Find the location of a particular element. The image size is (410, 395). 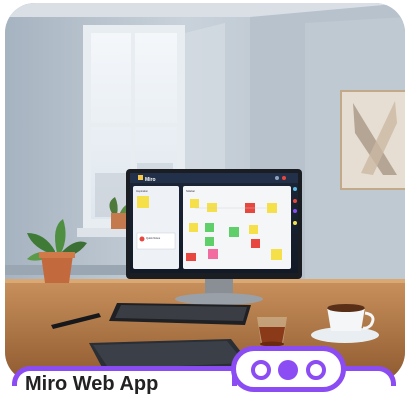

carousel-dots-icon is located at coordinates (288, 369).